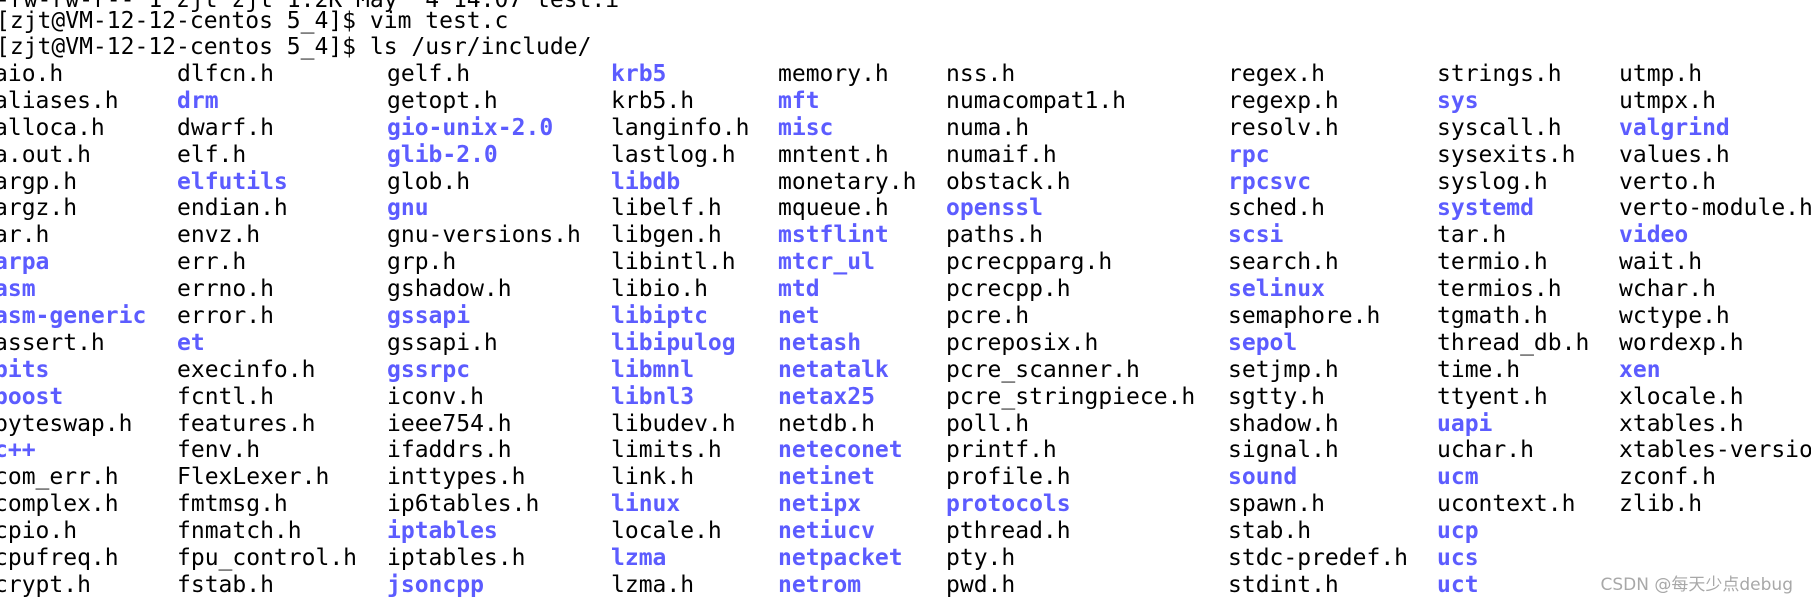 The image size is (1811, 601). Describe the element at coordinates (653, 100) in the screenshot. I see `file-entry: krb5.h` at that location.